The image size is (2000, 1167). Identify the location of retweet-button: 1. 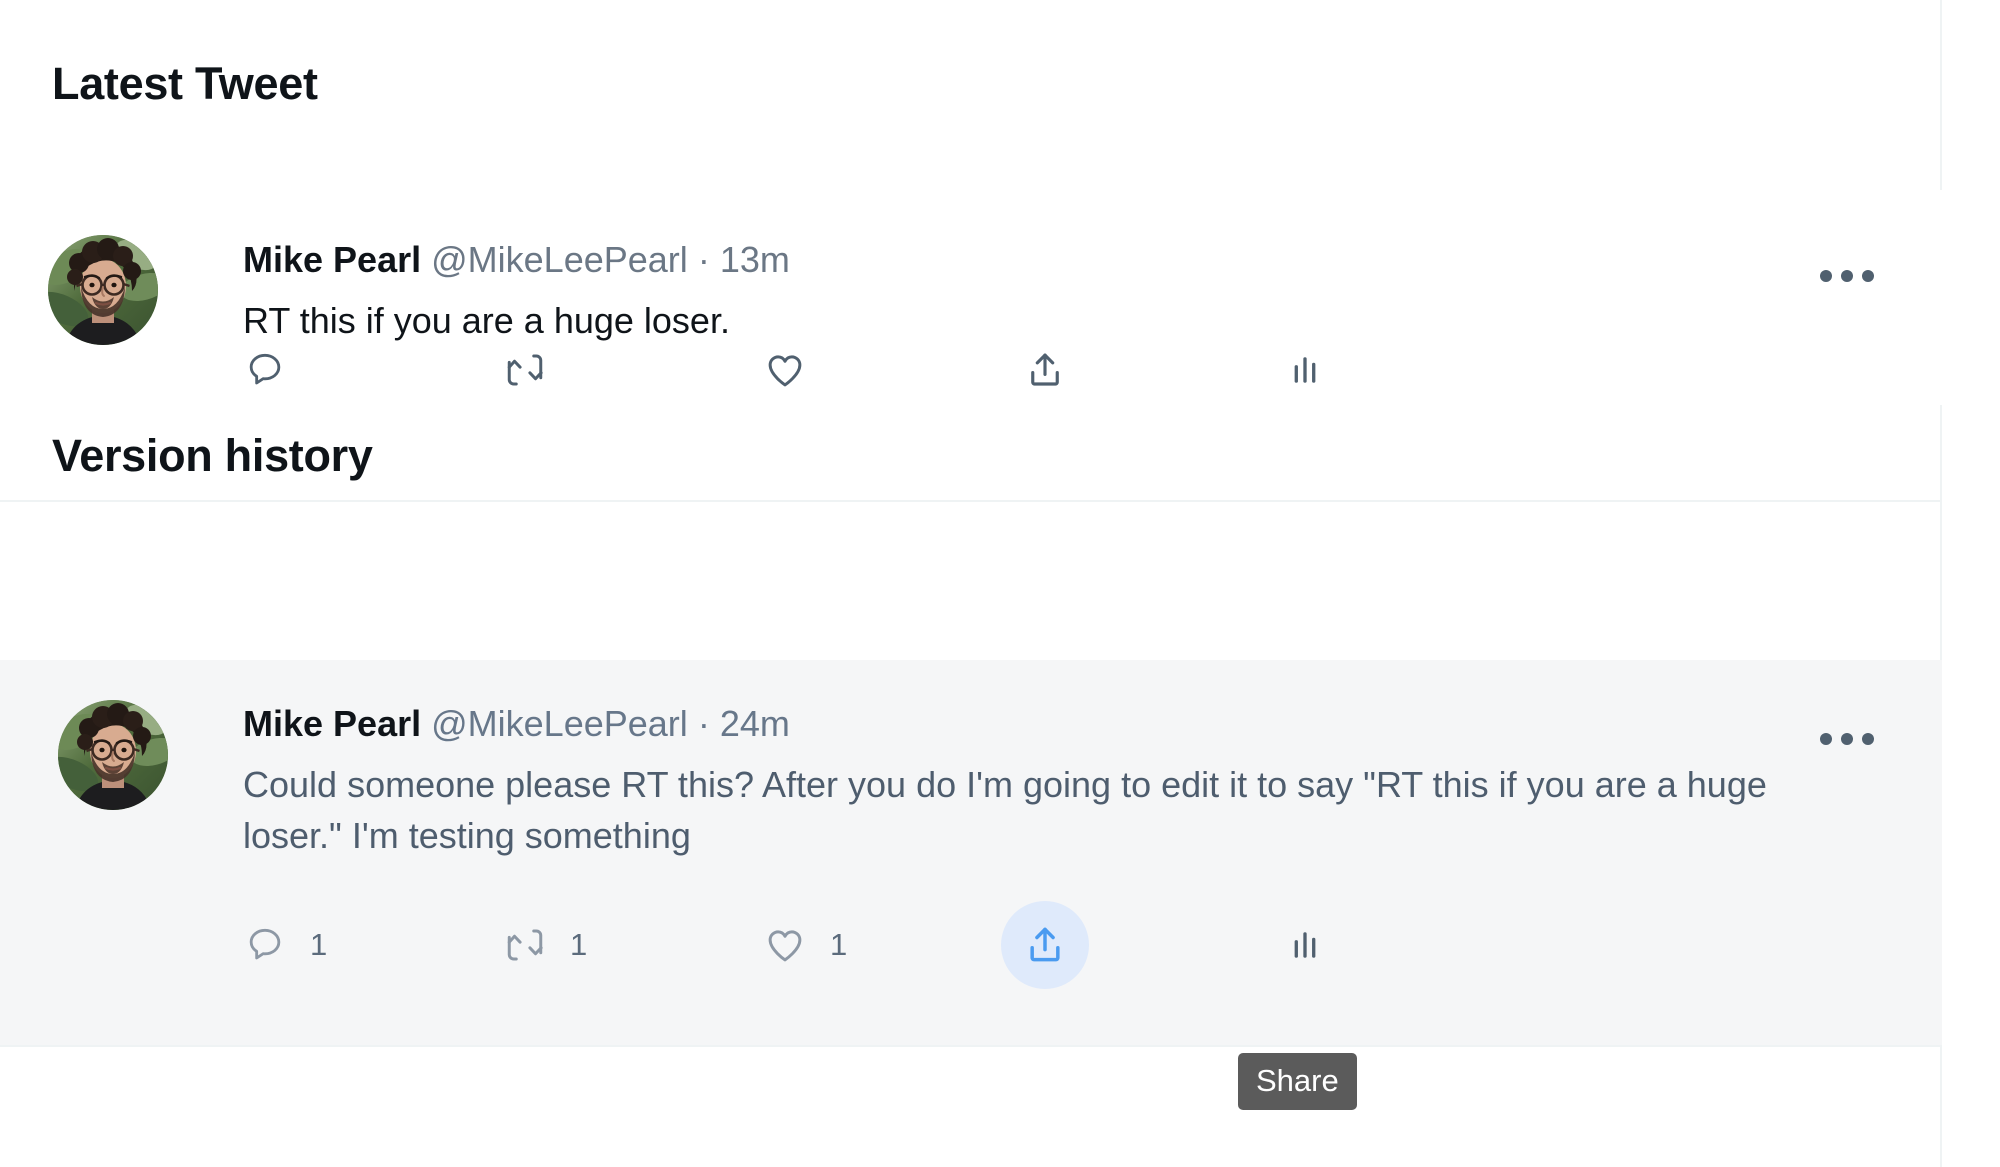
(538, 945).